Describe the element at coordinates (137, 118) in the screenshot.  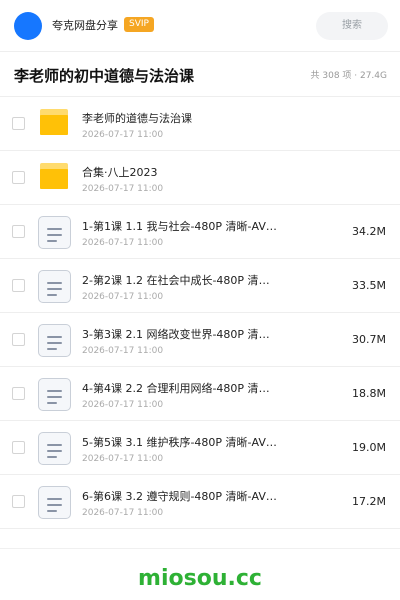
I see `file-name: 李老师的道德与法治课` at that location.